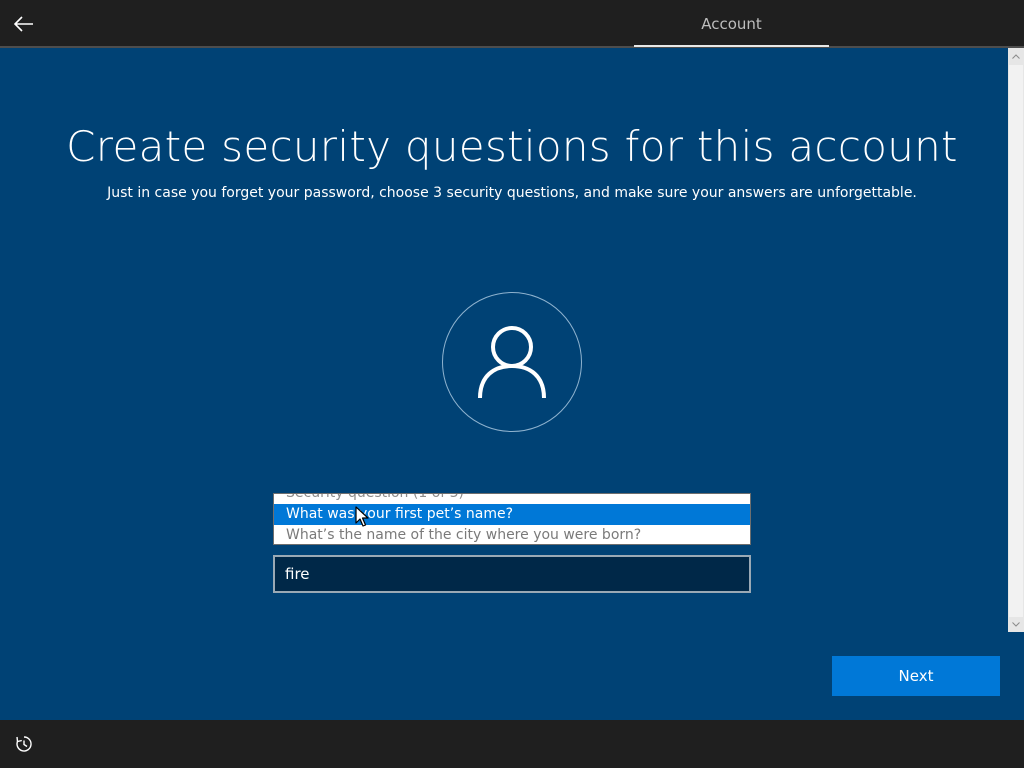 This screenshot has height=768, width=1024. Describe the element at coordinates (512, 514) in the screenshot. I see `dropdown-option-selected: What was your first pet’s name?` at that location.